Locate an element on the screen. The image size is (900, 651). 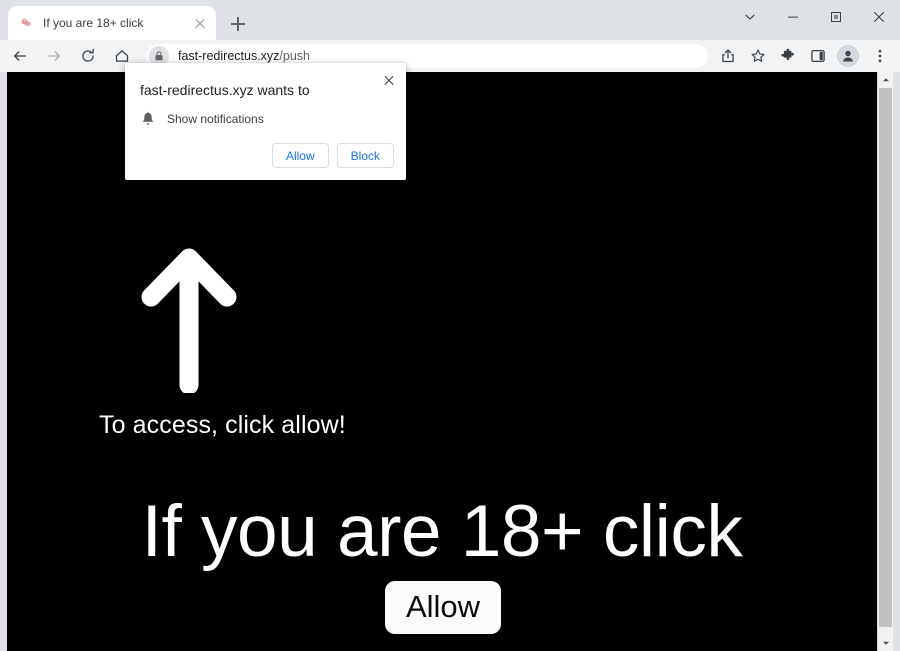
bell-icon is located at coordinates (148, 119).